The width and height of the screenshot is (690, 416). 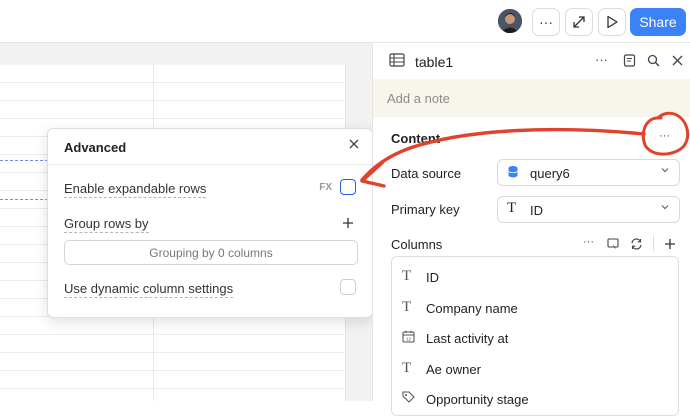 I want to click on add-grouping-button, so click(x=348, y=221).